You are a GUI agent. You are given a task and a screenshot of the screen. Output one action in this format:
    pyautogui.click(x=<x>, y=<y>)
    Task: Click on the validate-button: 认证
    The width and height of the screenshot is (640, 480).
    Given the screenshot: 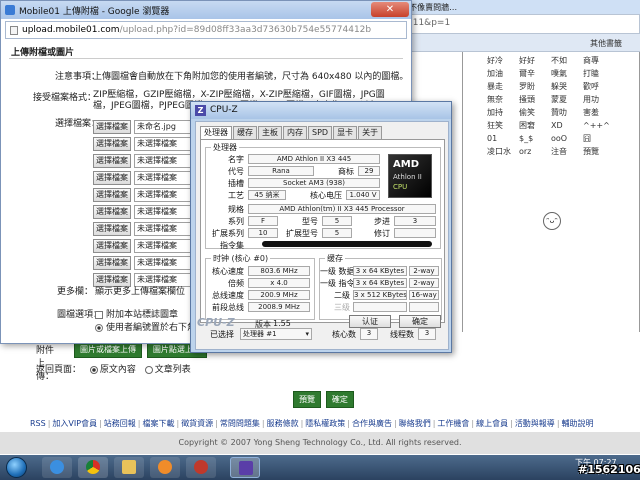 What is the action you would take?
    pyautogui.click(x=370, y=321)
    